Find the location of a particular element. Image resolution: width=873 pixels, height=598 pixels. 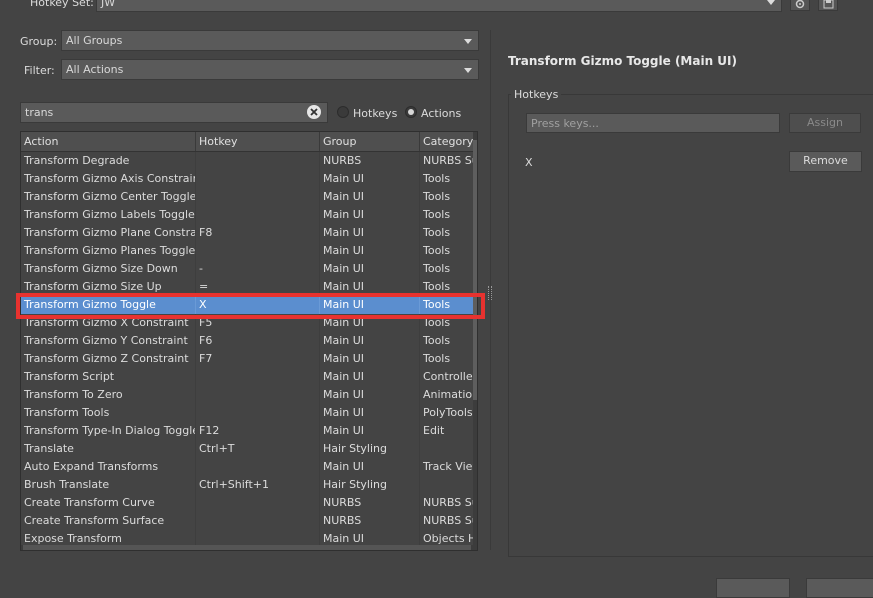

search-value: trans is located at coordinates (39, 112).